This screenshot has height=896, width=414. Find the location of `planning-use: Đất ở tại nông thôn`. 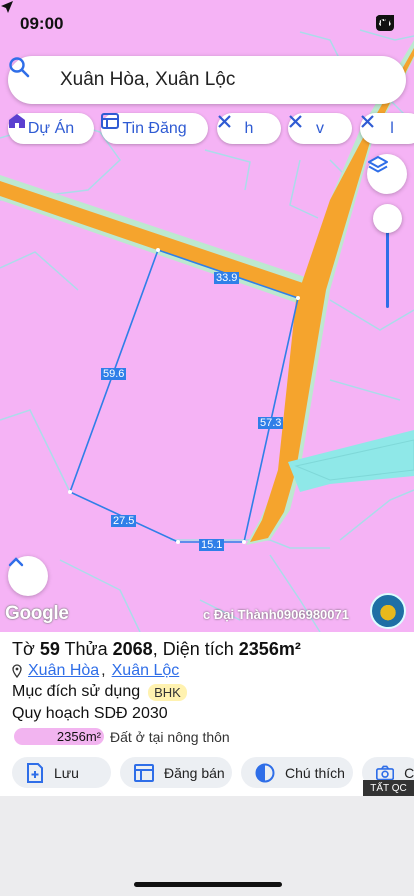

planning-use: Đất ở tại nông thôn is located at coordinates (170, 736).